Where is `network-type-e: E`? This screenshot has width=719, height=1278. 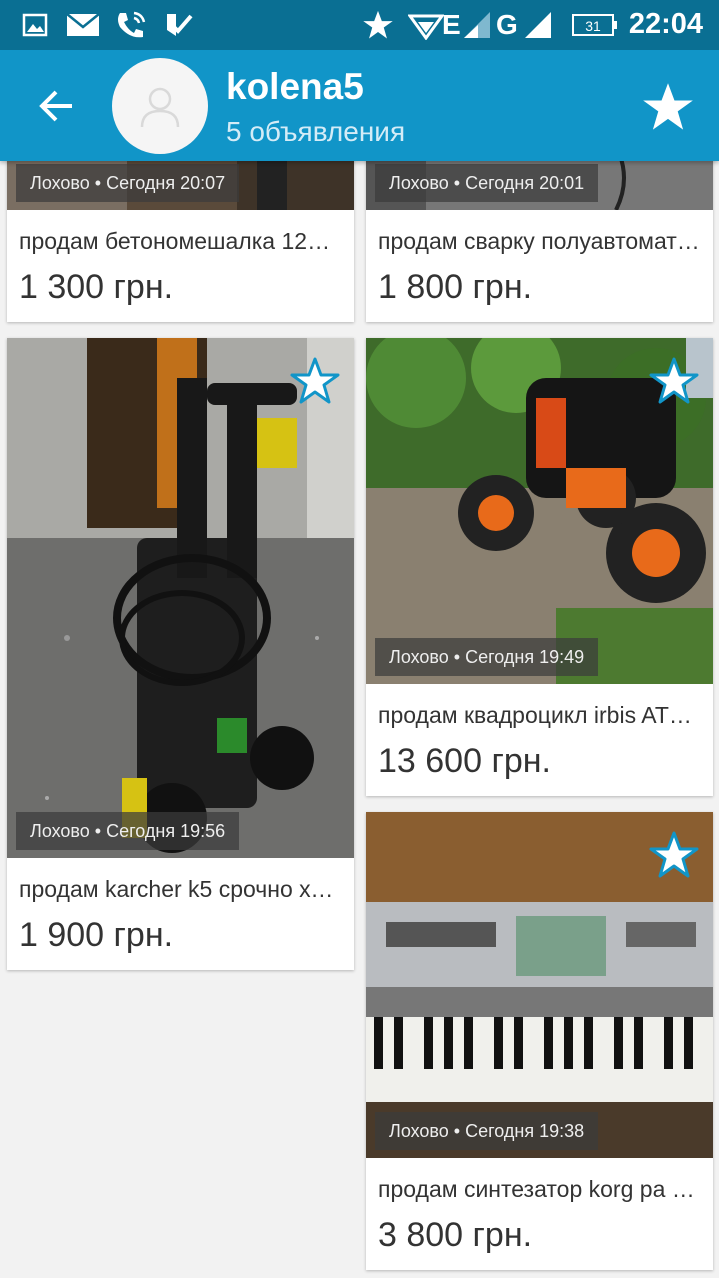
network-type-e: E is located at coordinates (451, 24).